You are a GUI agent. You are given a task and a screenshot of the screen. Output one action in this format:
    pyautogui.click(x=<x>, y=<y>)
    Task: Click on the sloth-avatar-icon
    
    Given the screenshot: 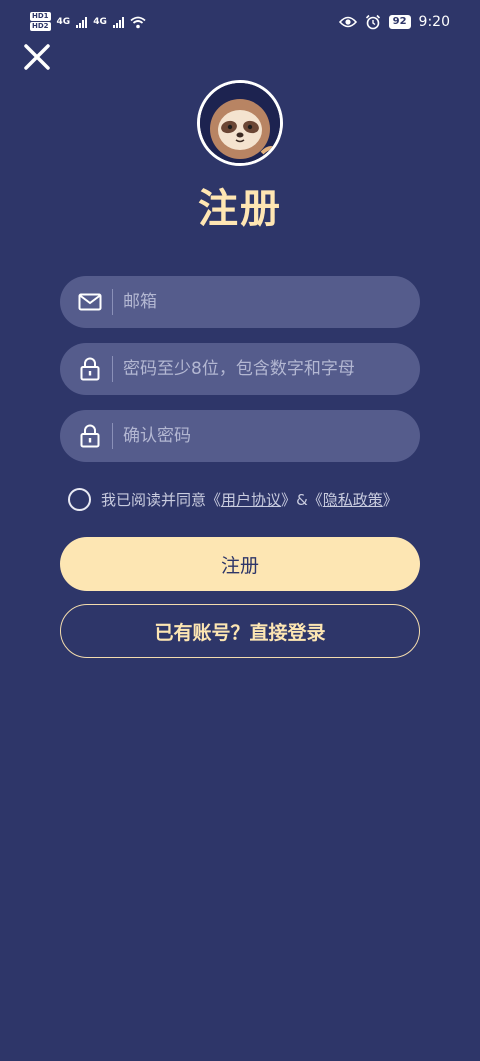 What is the action you would take?
    pyautogui.click(x=240, y=123)
    